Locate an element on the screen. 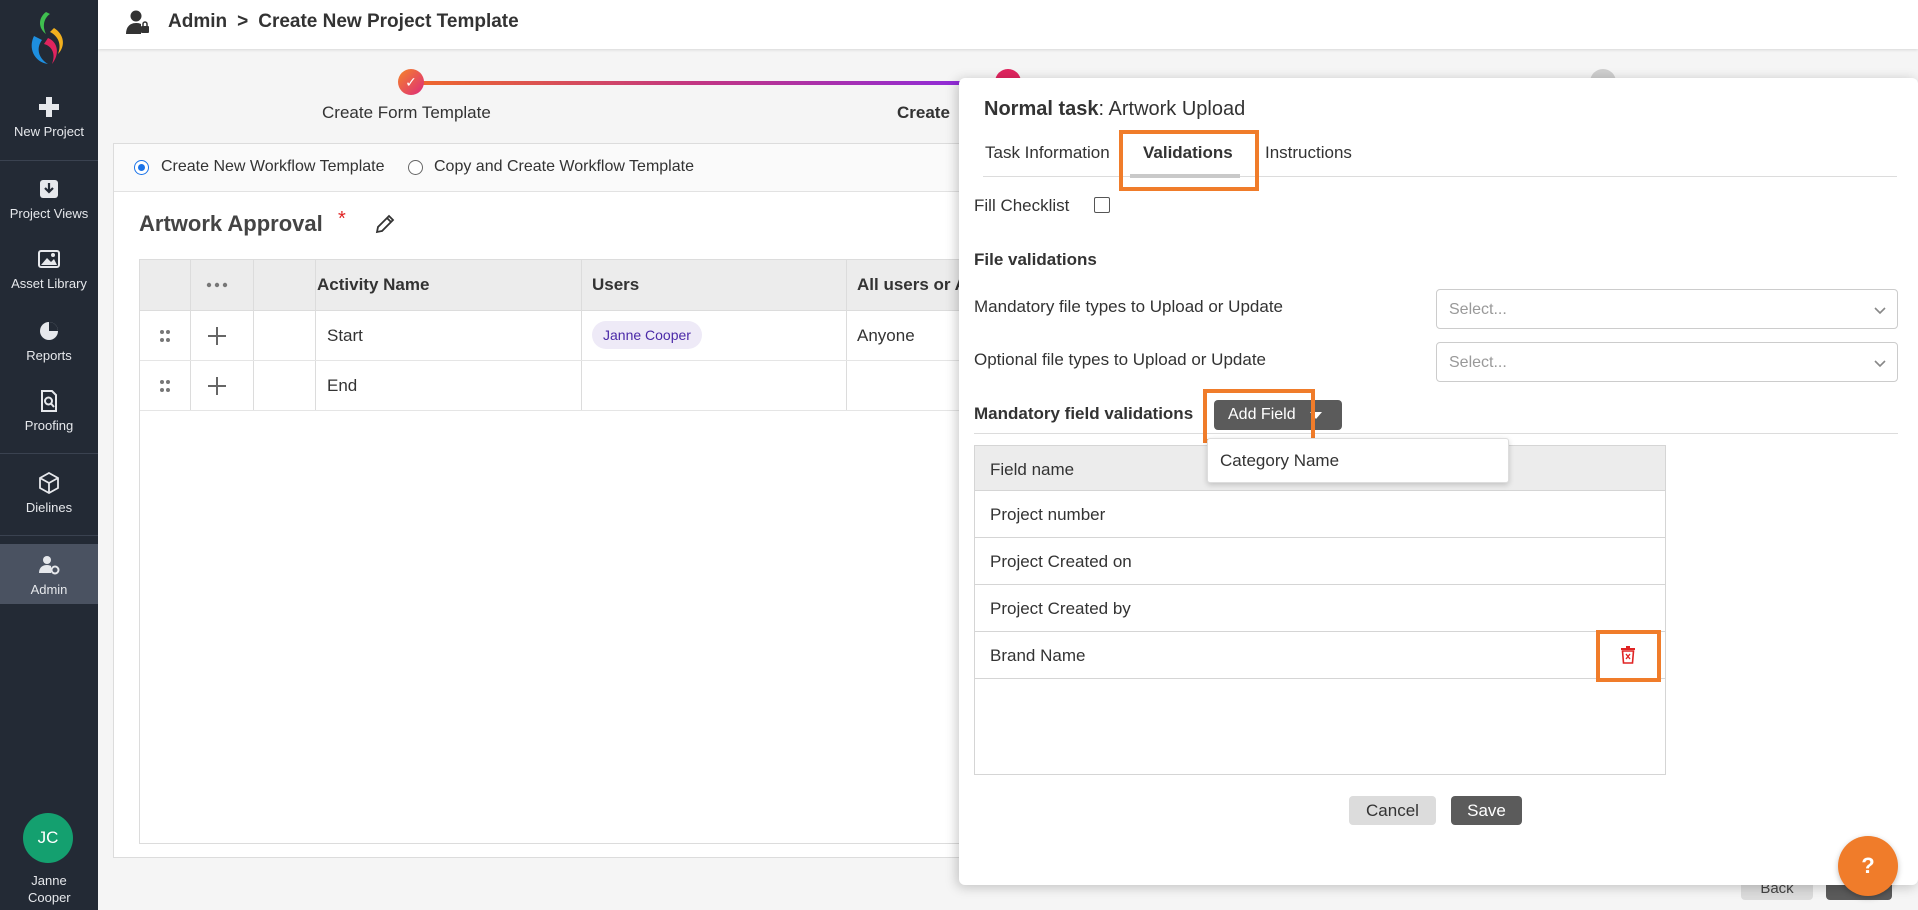 Image resolution: width=1918 pixels, height=910 pixels. table-row: Project Created by is located at coordinates (1320, 608).